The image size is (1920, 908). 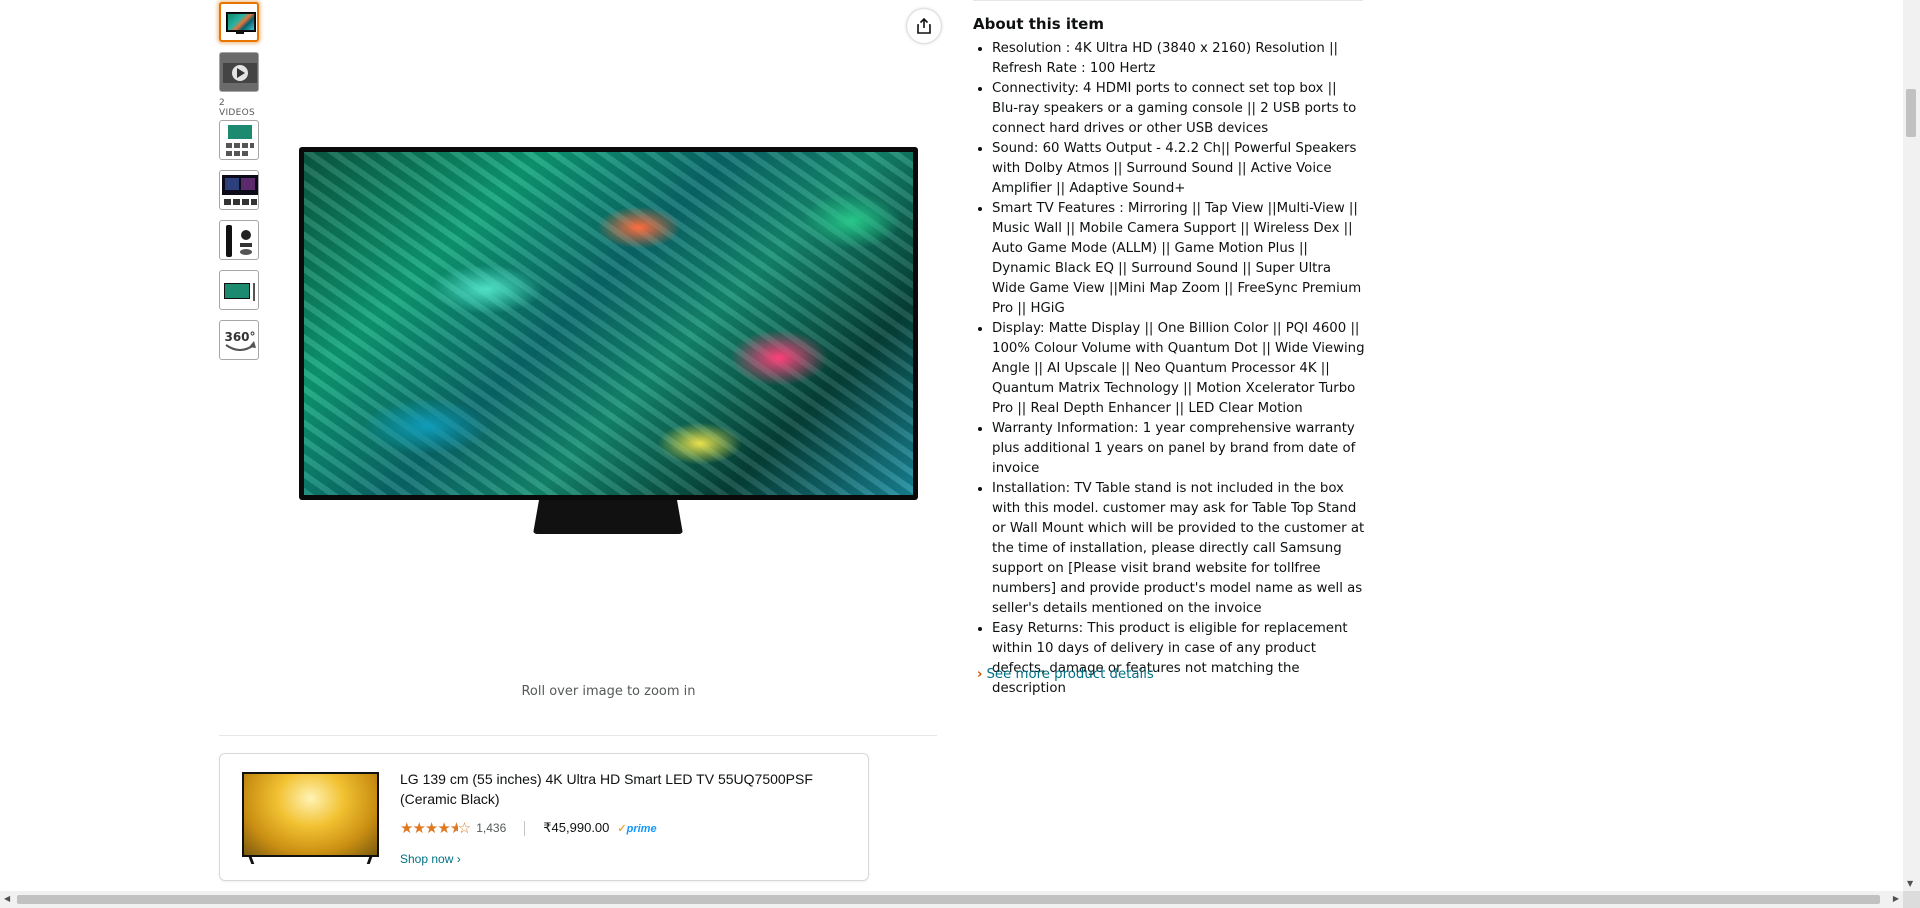 I want to click on vertical-scroll-thumb, so click(x=1911, y=113).